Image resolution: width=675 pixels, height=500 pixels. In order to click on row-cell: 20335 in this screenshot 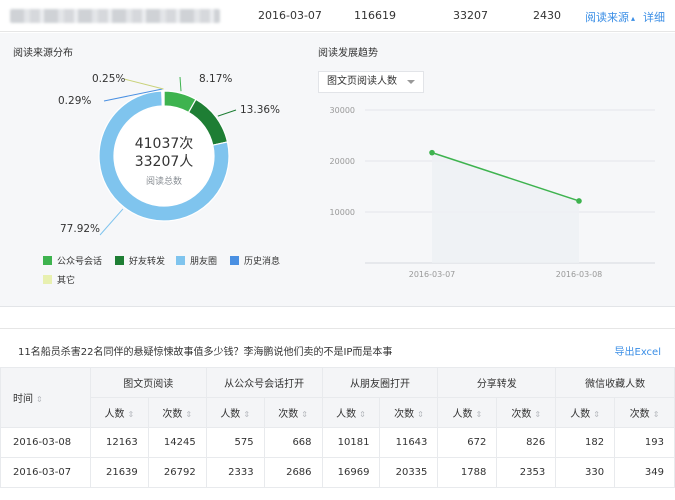, I will do `click(409, 472)`.